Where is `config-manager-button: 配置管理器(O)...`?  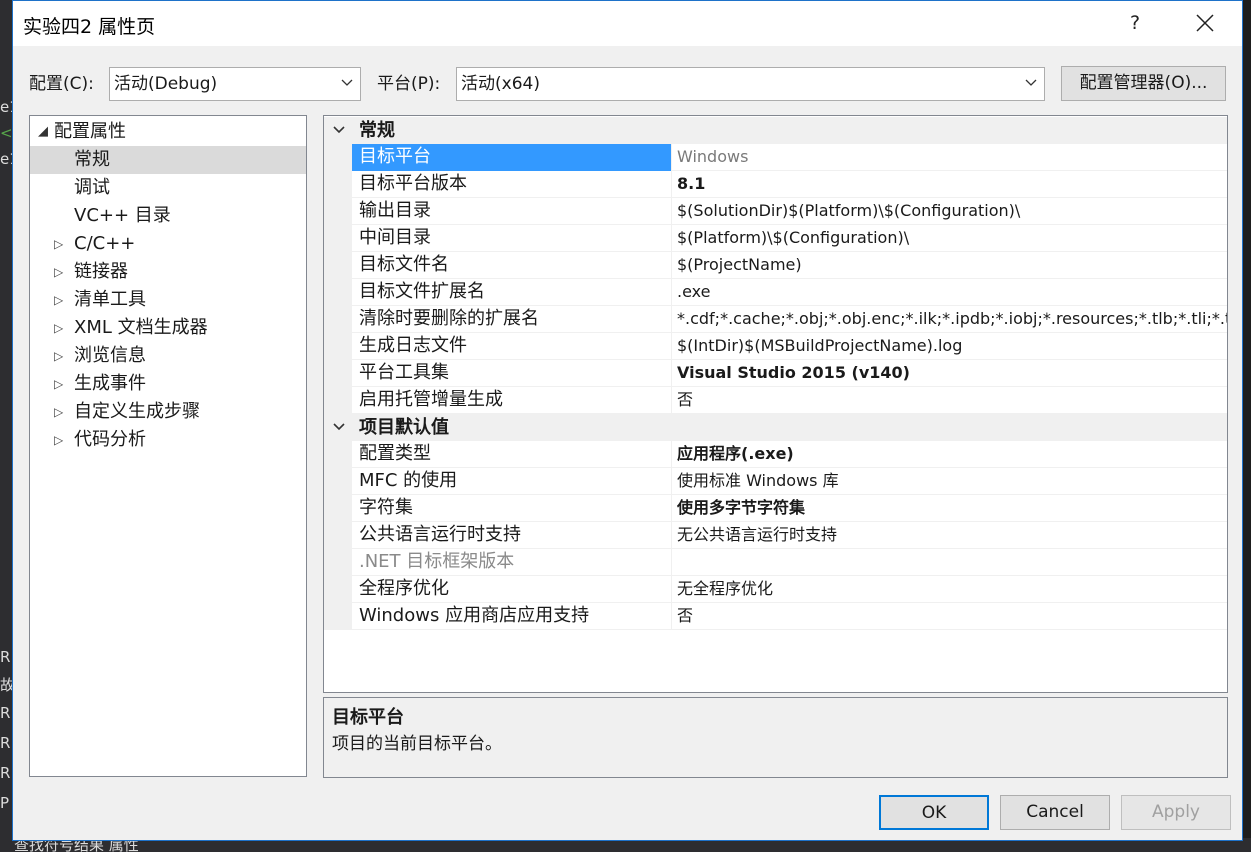
config-manager-button: 配置管理器(O)... is located at coordinates (1143, 83).